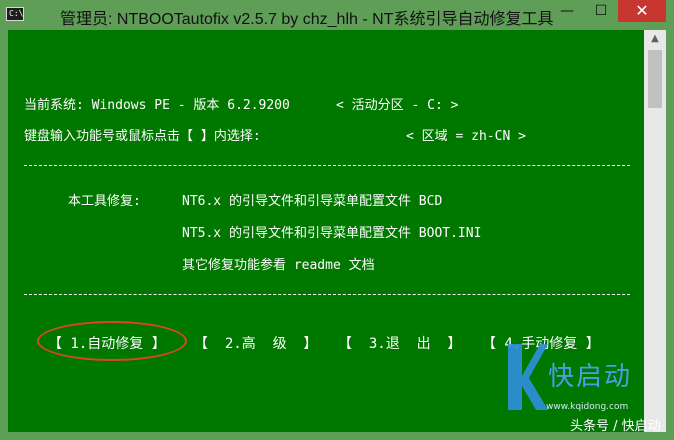 The width and height of the screenshot is (674, 440). I want to click on repair-label: 本工具修复:, so click(104, 201).